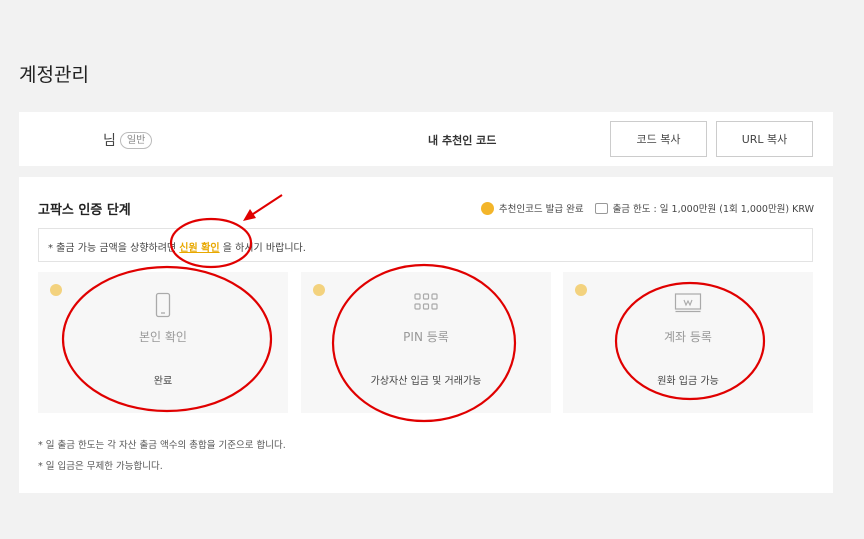 This screenshot has height=539, width=864. I want to click on referral-code-label: 내 추천인 코드, so click(462, 140).